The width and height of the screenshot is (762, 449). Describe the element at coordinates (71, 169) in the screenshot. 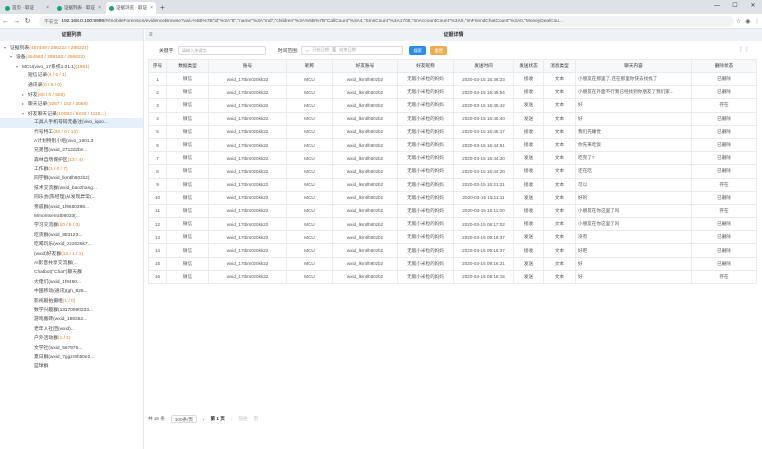

I see `tree-node: 工作群(1 / 0 / 7)` at that location.